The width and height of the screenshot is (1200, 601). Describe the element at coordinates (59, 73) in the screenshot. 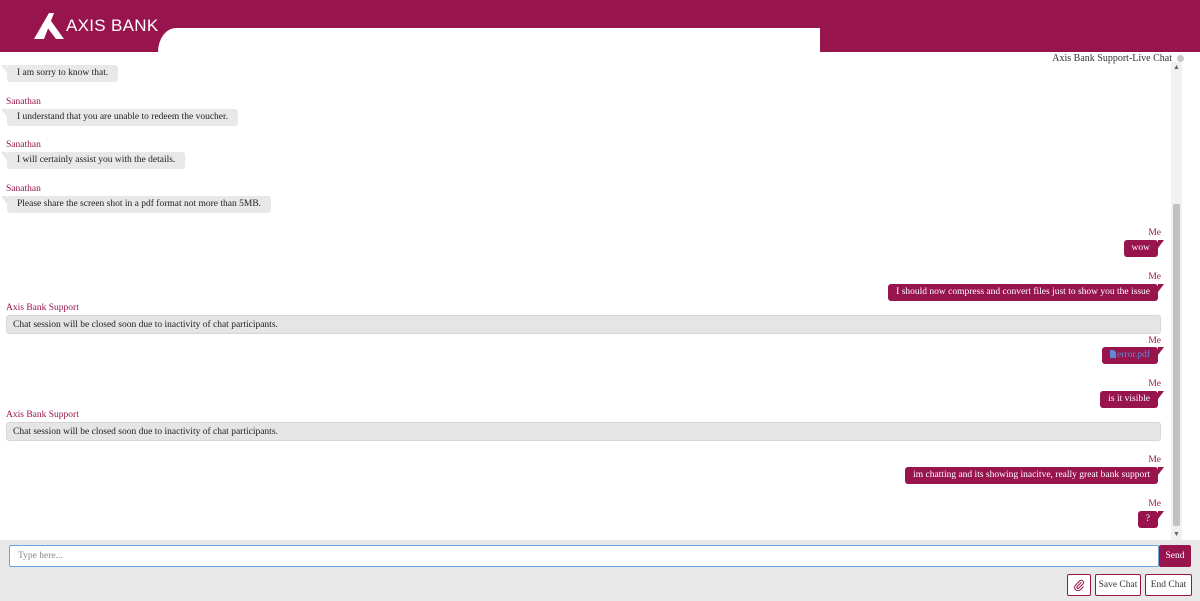

I see `agent-message: I am sorry to know that.` at that location.